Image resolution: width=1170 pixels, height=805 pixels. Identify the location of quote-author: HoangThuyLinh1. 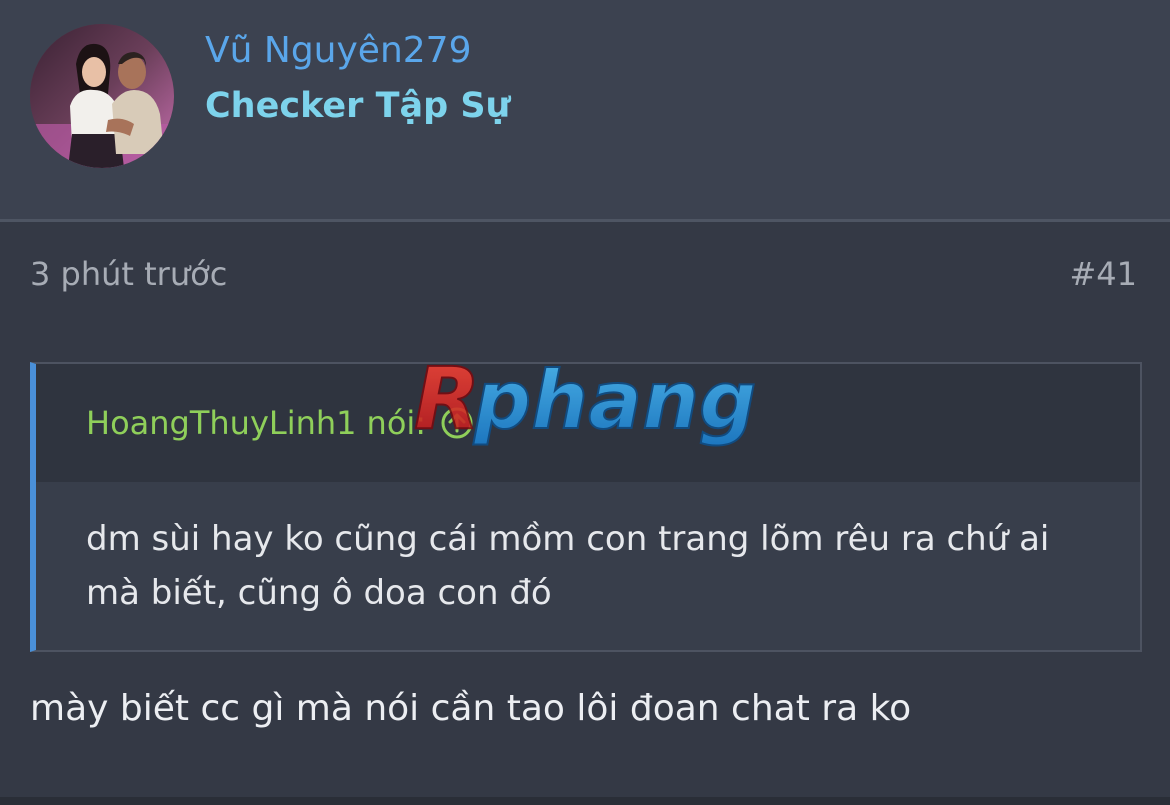
(221, 423).